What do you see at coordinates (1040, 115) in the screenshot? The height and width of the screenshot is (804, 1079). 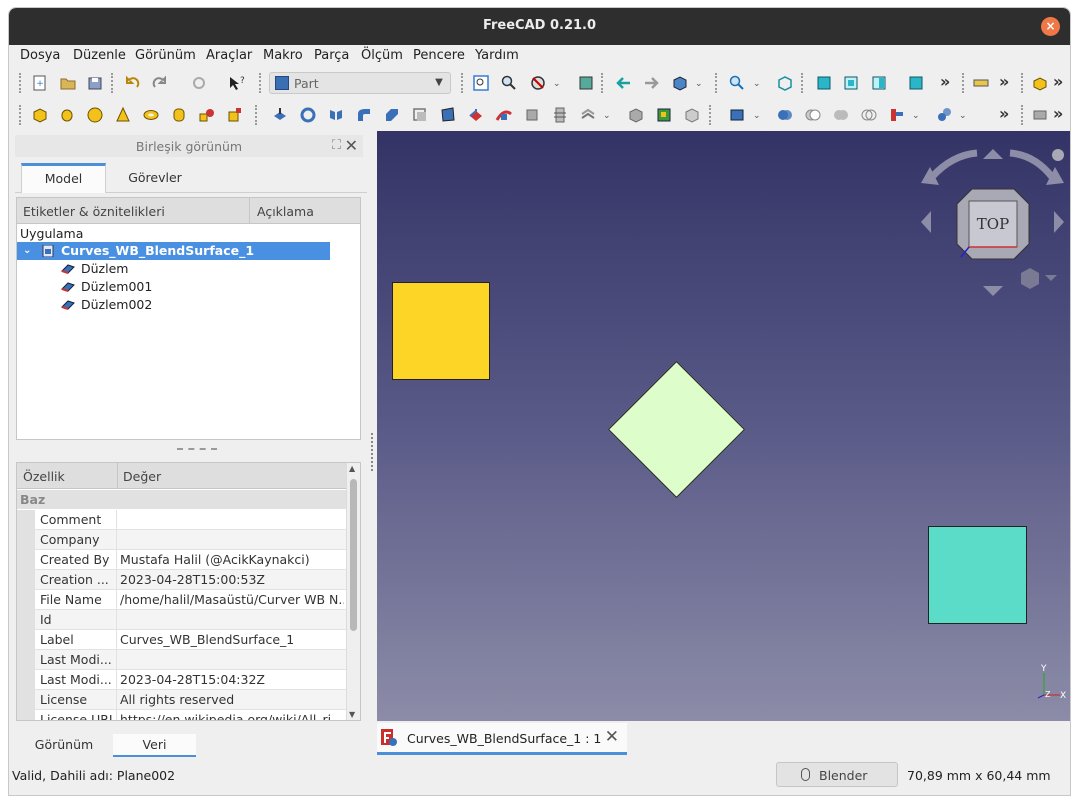 I see `measure-linear-icon` at bounding box center [1040, 115].